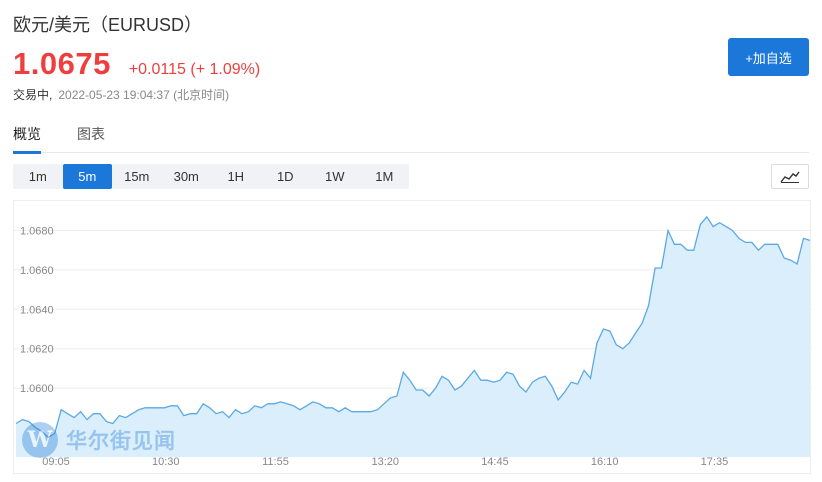 This screenshot has height=482, width=822. I want to click on y-tick-label: 1.0660, so click(37, 271).